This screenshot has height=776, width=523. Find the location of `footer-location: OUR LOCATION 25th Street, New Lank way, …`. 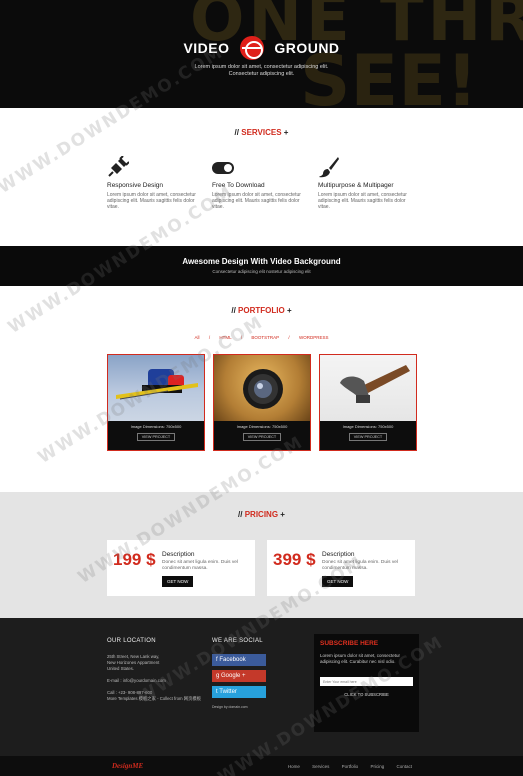

footer-location: OUR LOCATION 25th Street, New Lank way, … is located at coordinates (157, 670).